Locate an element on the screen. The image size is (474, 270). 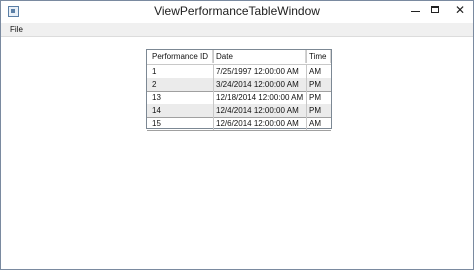
maximize-button is located at coordinates (436, 11).